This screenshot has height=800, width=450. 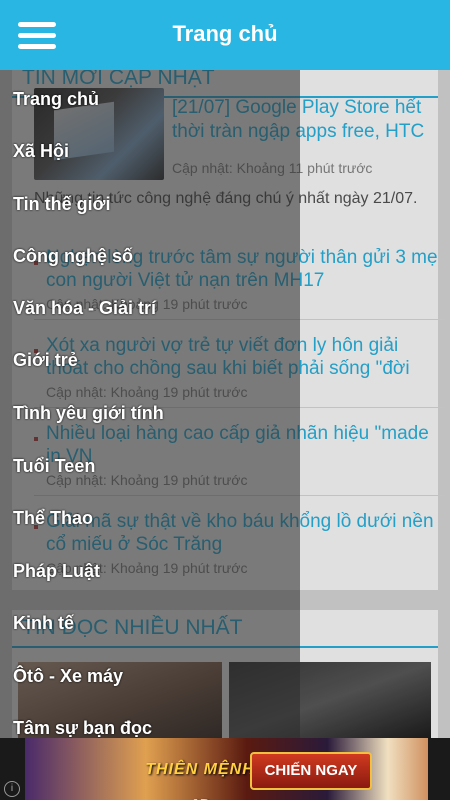 I want to click on ad-cta-button: CHIẾN NGAY, so click(x=311, y=771).